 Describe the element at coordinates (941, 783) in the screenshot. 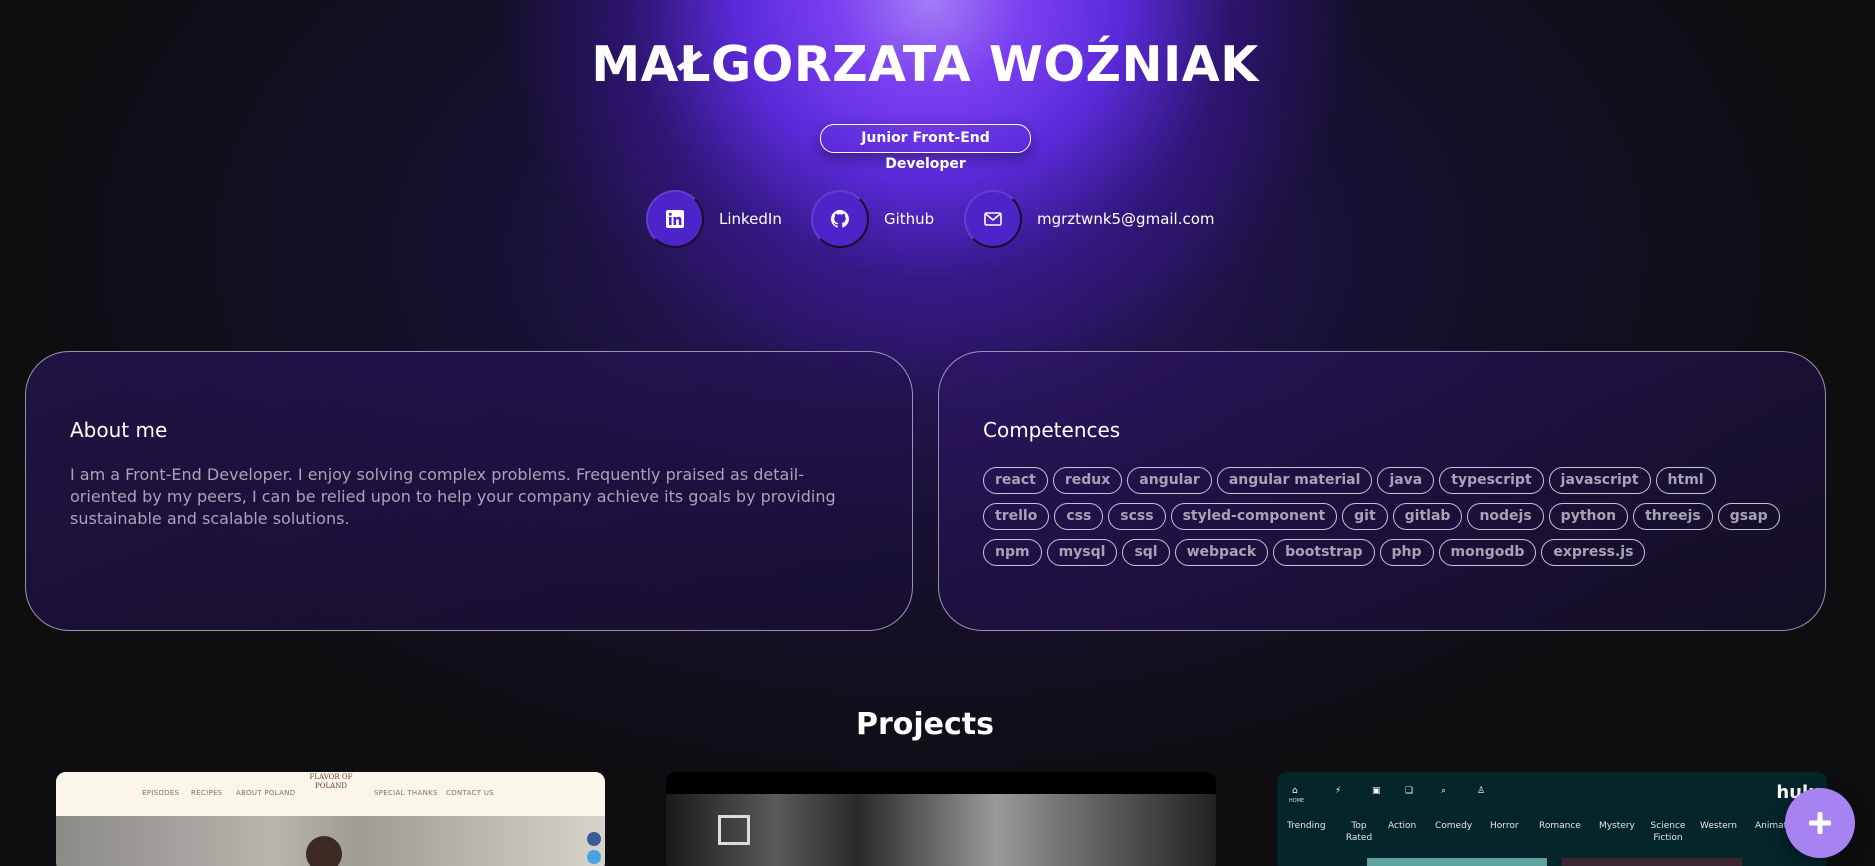

I see `project-topbar` at that location.